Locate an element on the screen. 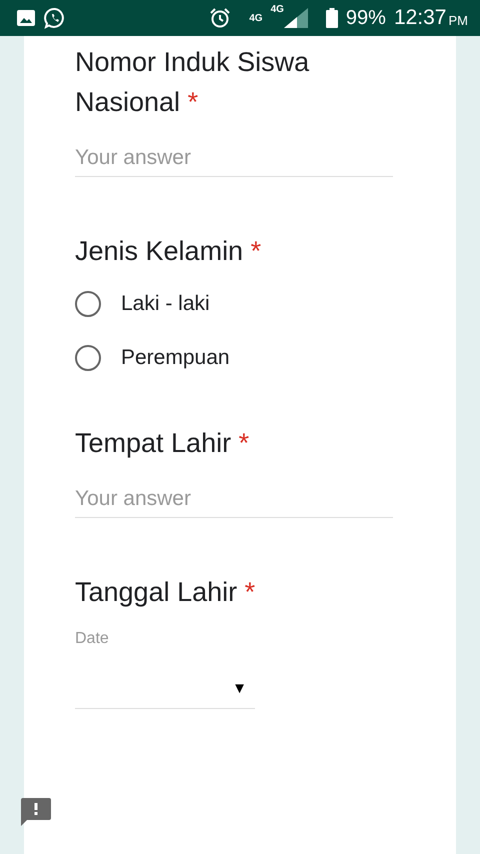  feedback-icon is located at coordinates (36, 812).